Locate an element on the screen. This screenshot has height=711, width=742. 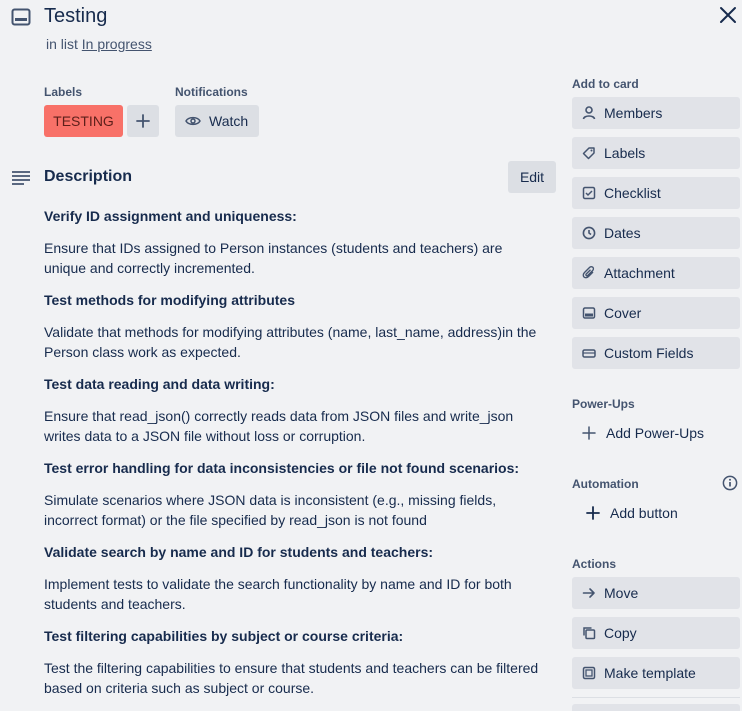
checkbox-icon is located at coordinates (589, 193).